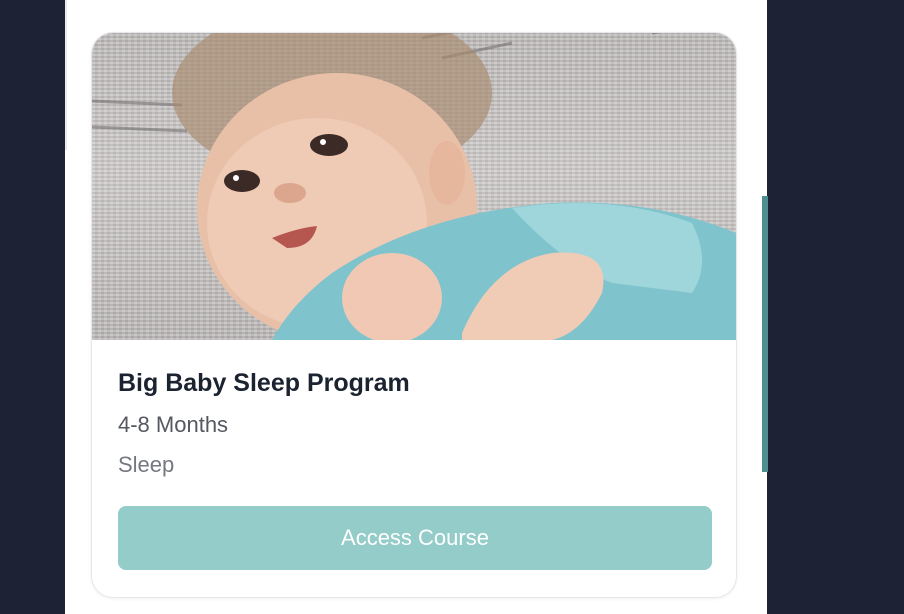 The height and width of the screenshot is (614, 904). What do you see at coordinates (146, 464) in the screenshot?
I see `course-category: Sleep` at bounding box center [146, 464].